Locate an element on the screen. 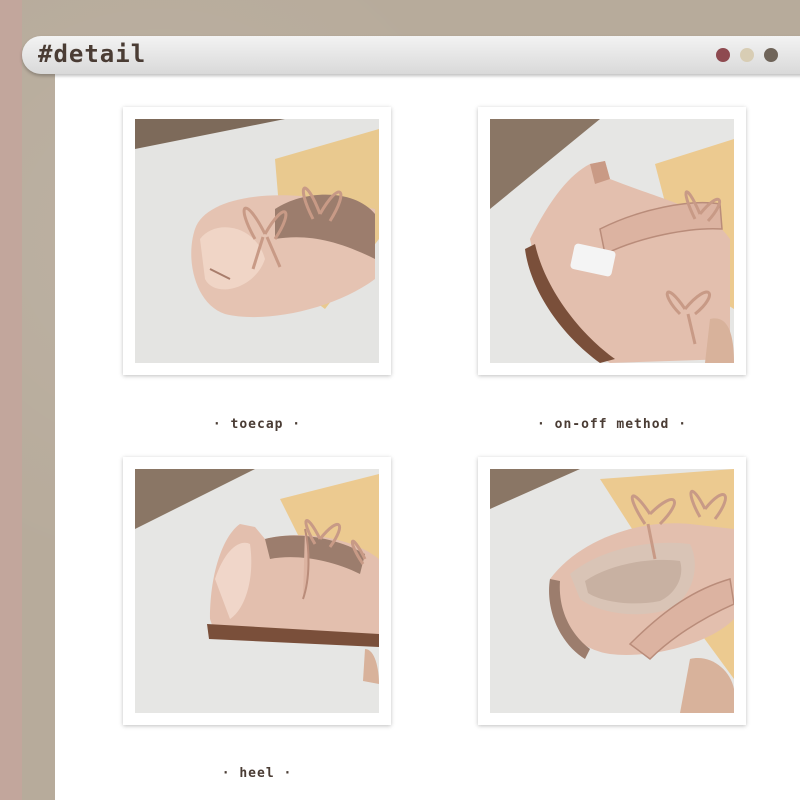  photo-card-insole is located at coordinates (612, 591).